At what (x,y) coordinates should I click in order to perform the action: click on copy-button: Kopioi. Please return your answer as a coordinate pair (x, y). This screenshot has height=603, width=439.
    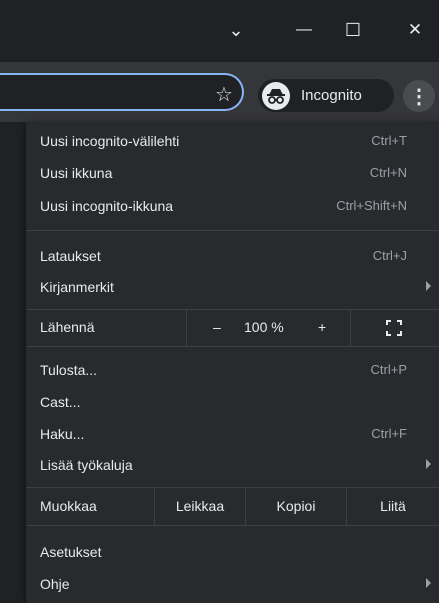
    Looking at the image, I should click on (296, 506).